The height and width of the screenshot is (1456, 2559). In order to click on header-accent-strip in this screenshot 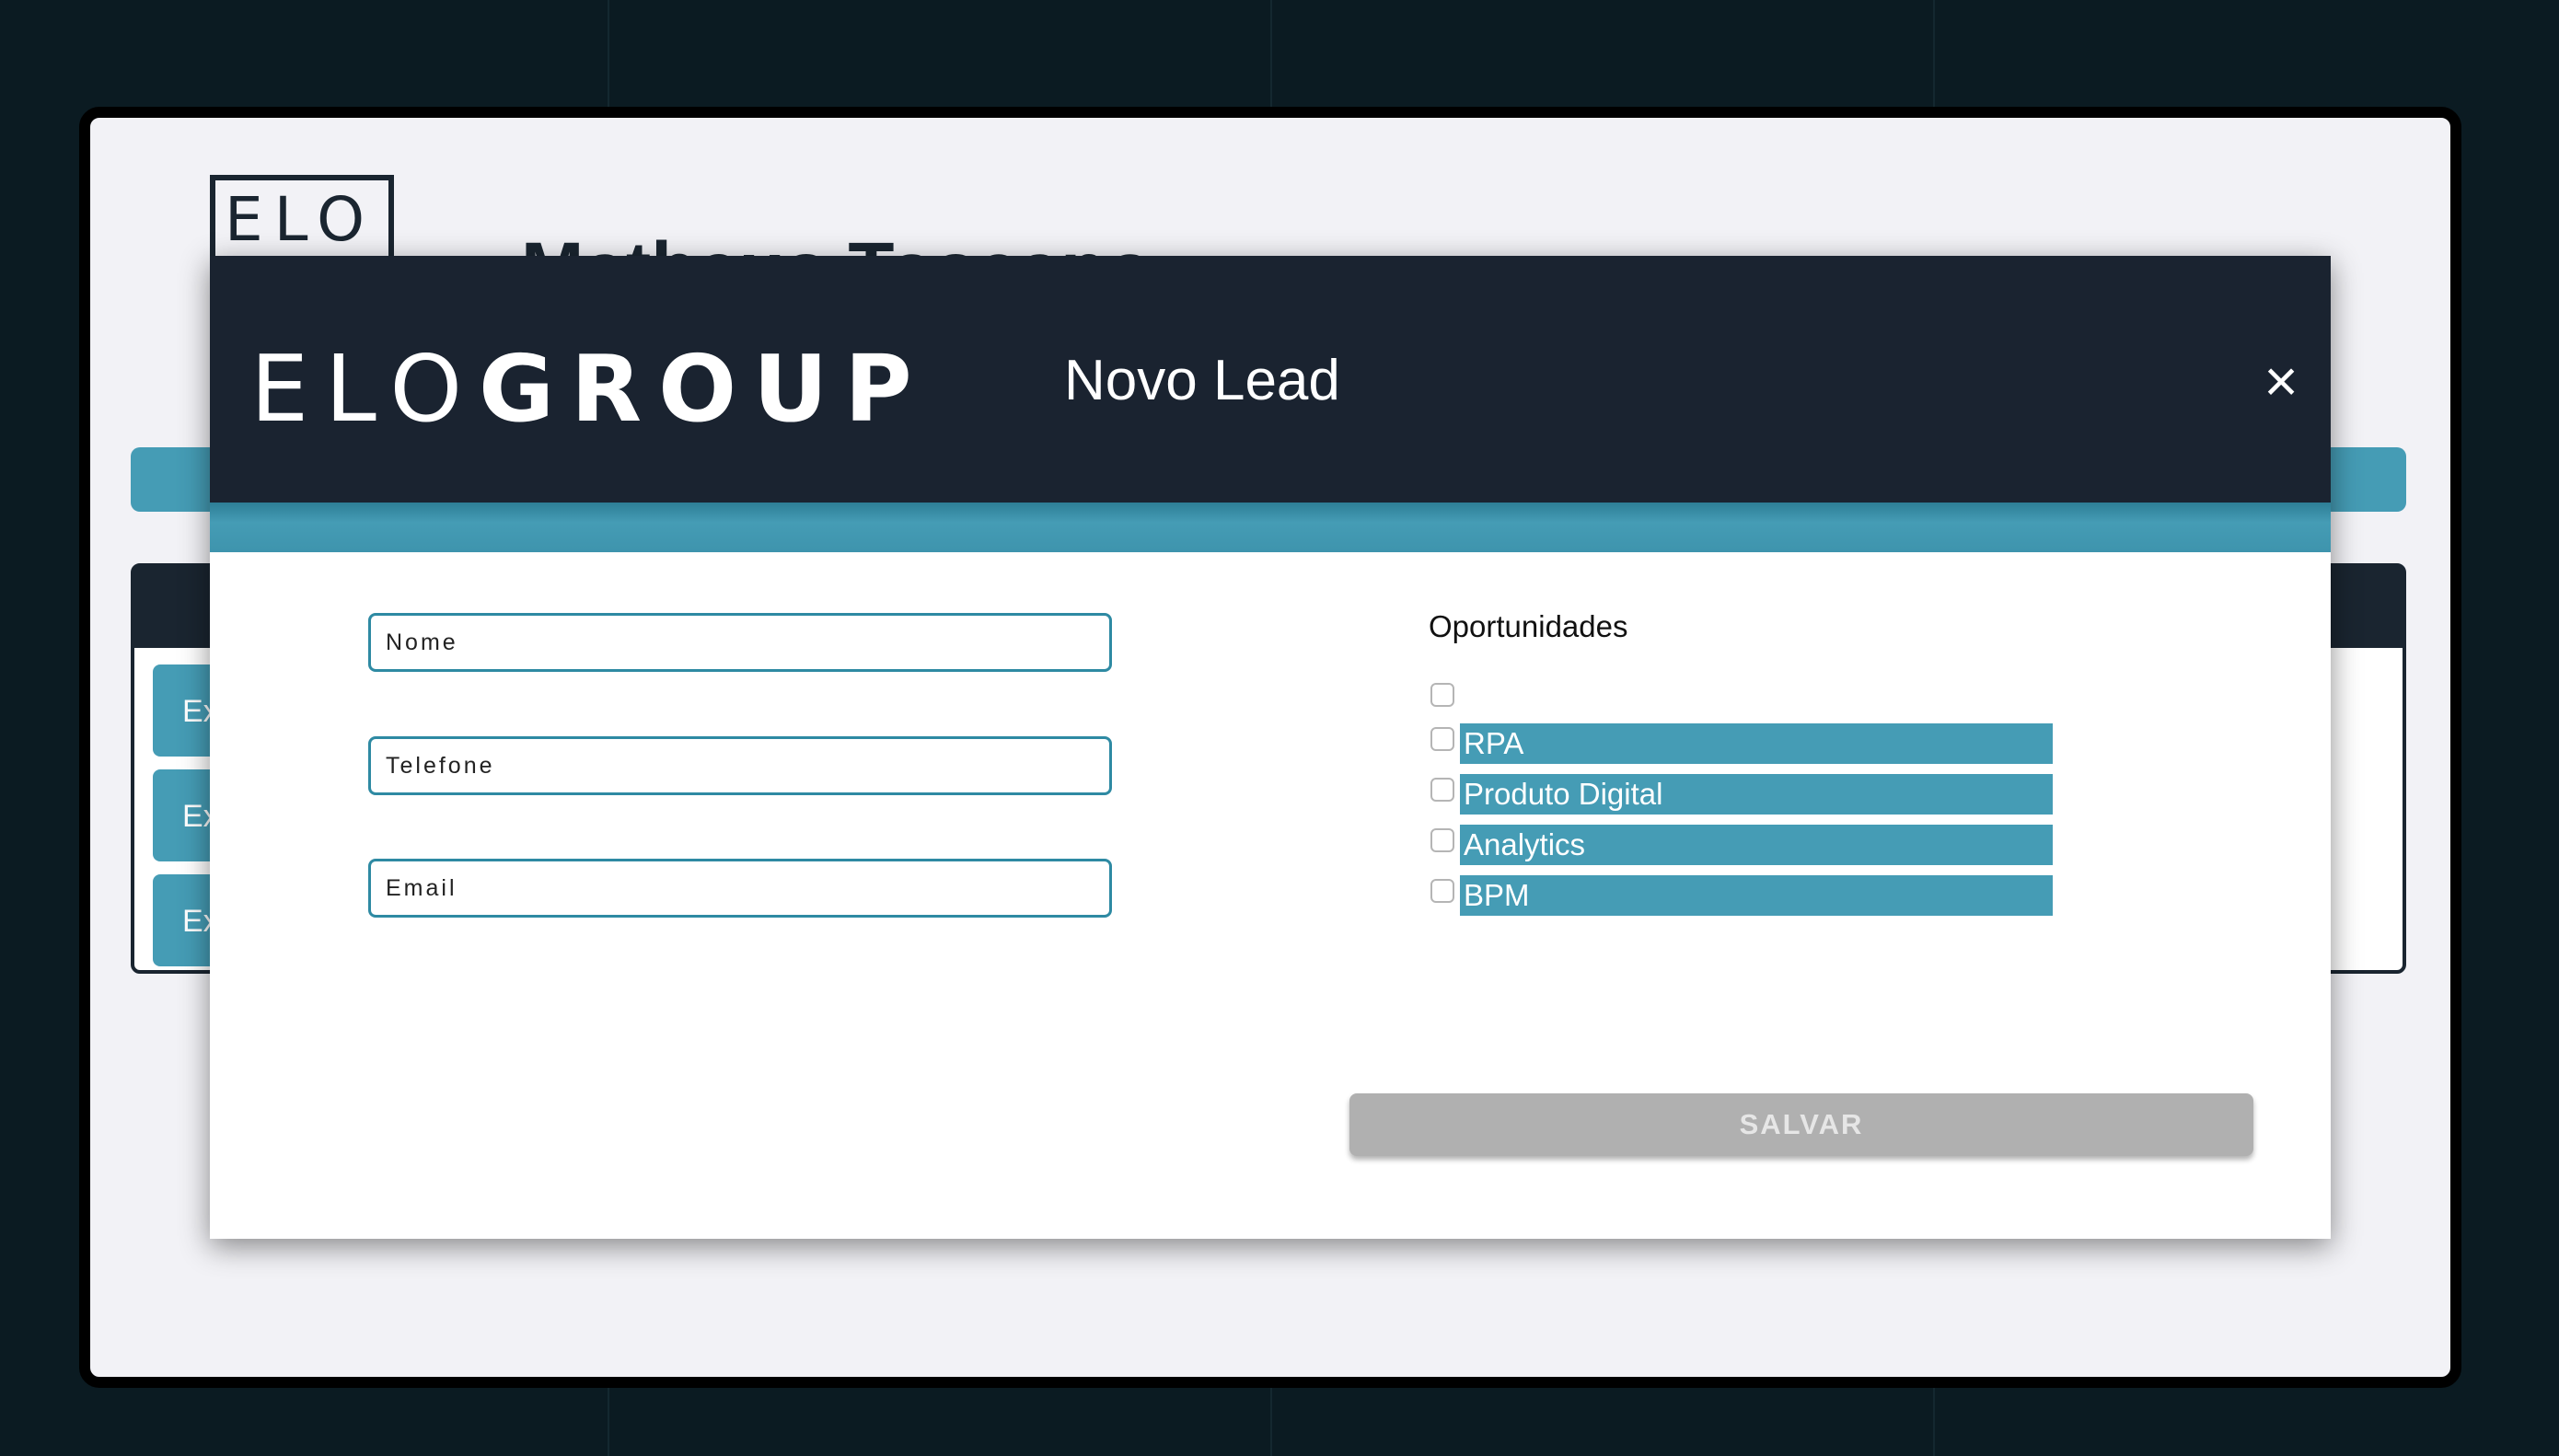, I will do `click(1270, 527)`.